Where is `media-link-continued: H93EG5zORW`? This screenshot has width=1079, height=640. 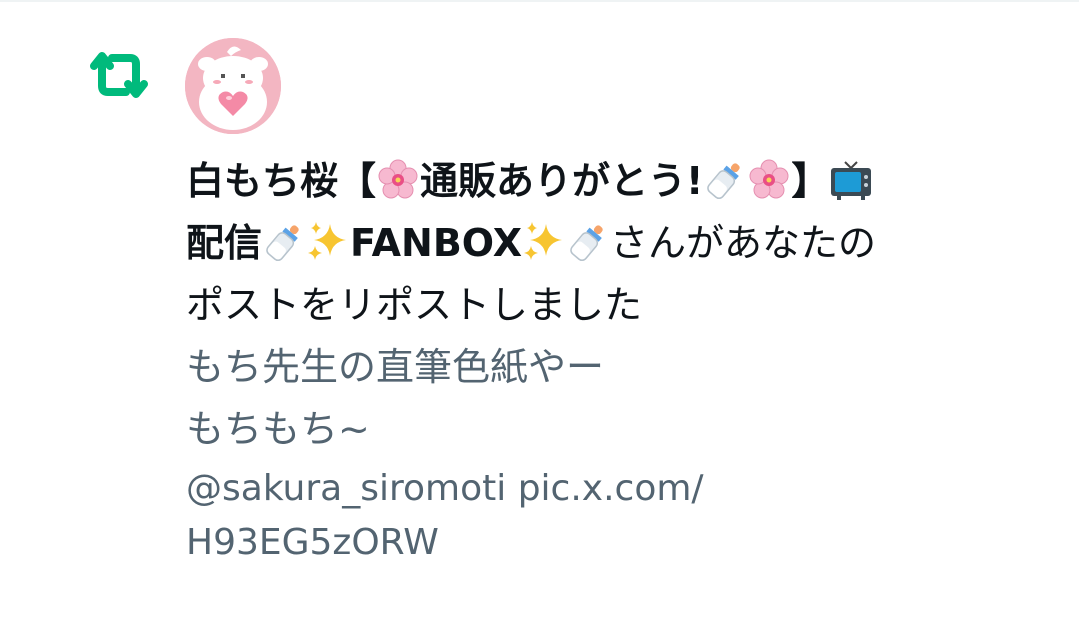 media-link-continued: H93EG5zORW is located at coordinates (616, 543).